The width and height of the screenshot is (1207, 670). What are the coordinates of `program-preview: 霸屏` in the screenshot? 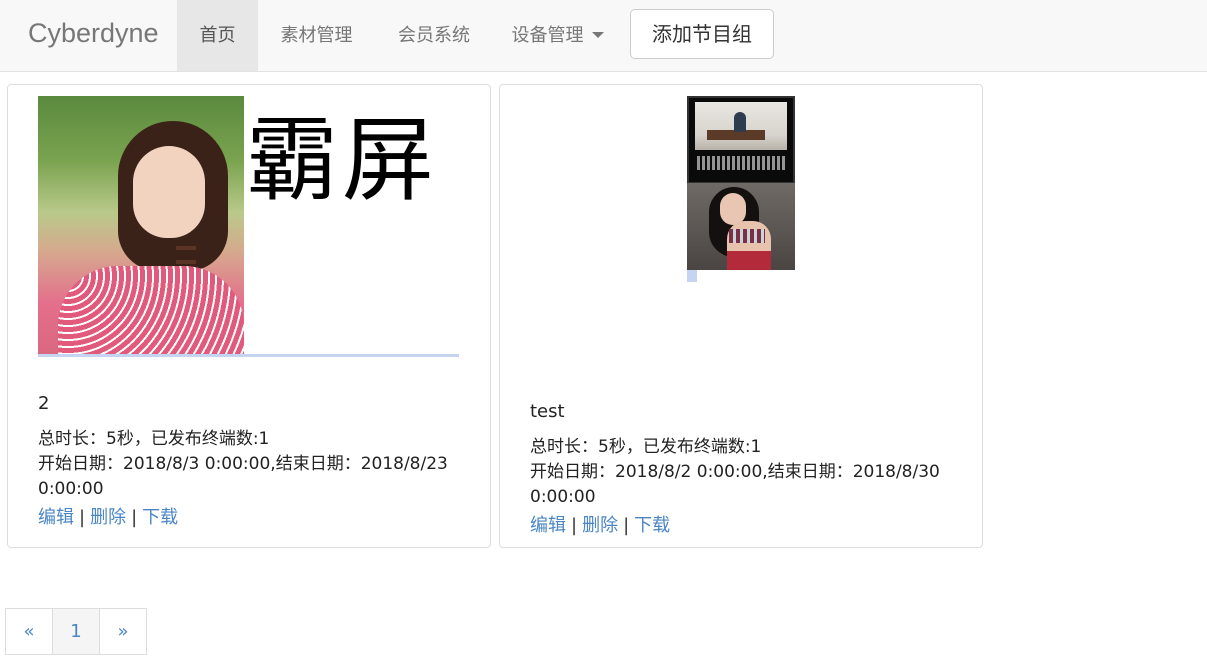 It's located at (248, 226).